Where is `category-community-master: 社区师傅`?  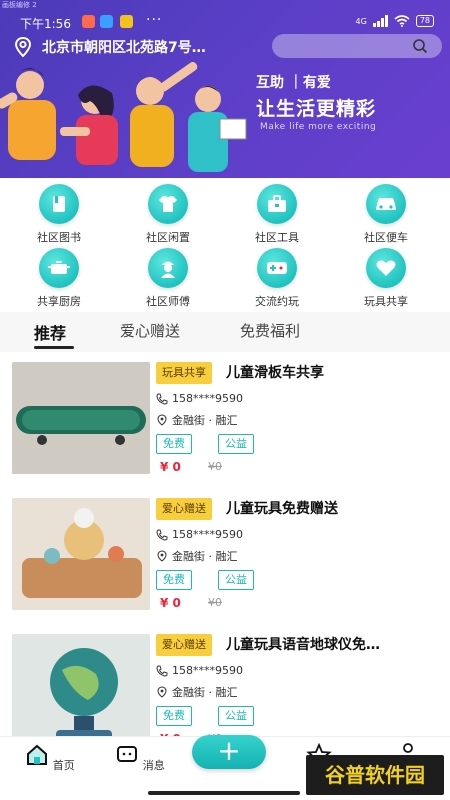 category-community-master: 社区师傅 is located at coordinates (168, 278).